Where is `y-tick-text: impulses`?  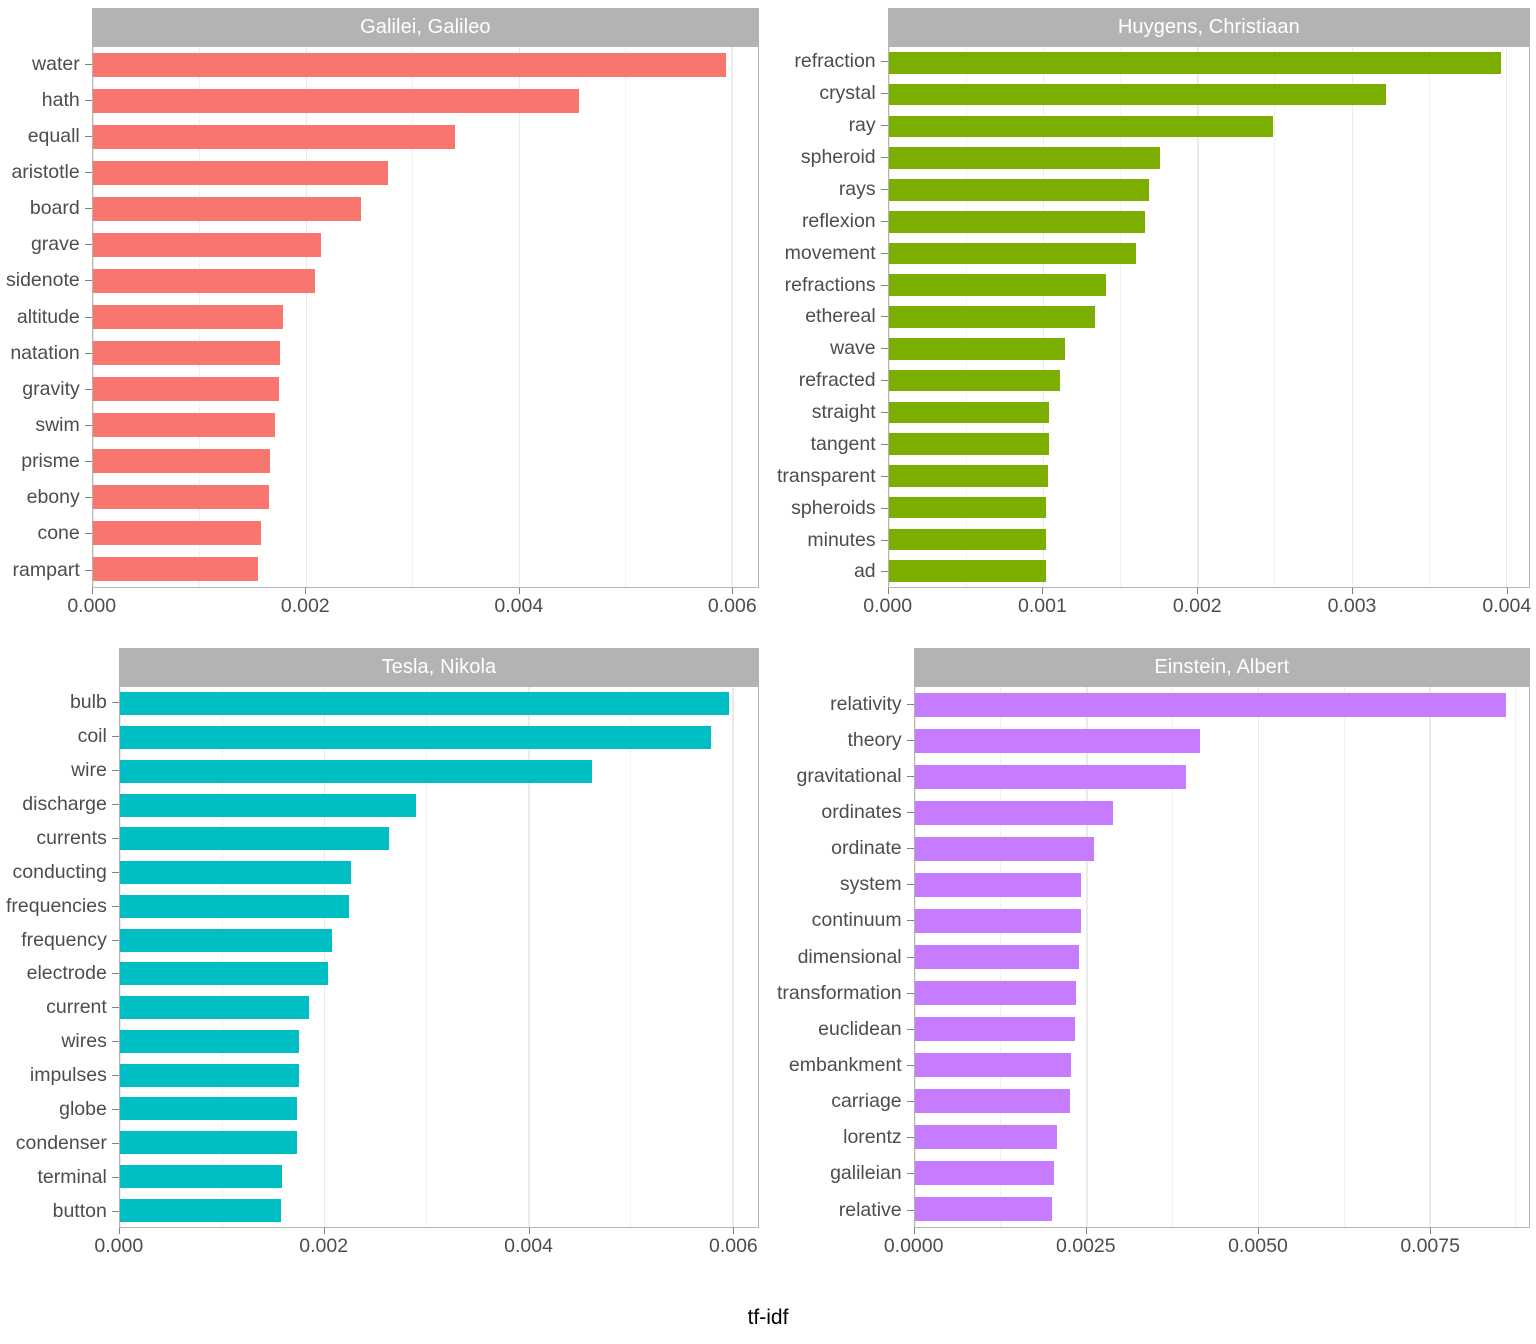
y-tick-text: impulses is located at coordinates (68, 1075).